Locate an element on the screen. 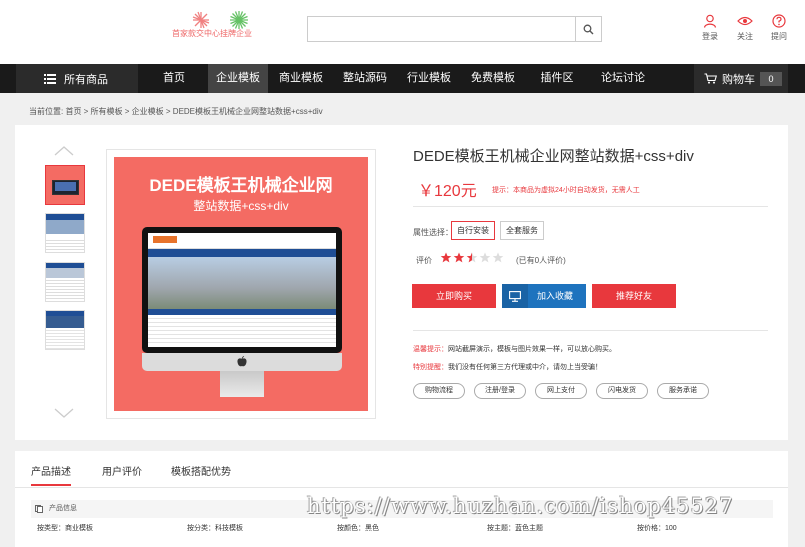 The height and width of the screenshot is (547, 805). star-half-icon is located at coordinates (472, 257).